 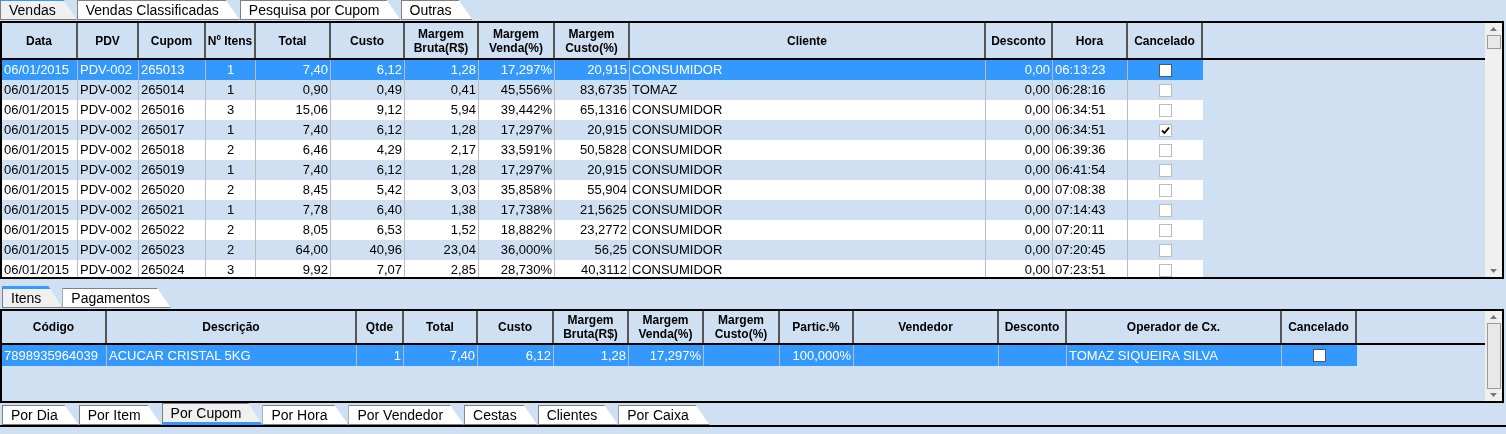 I want to click on table-cell-text: 20,915, so click(x=607, y=130).